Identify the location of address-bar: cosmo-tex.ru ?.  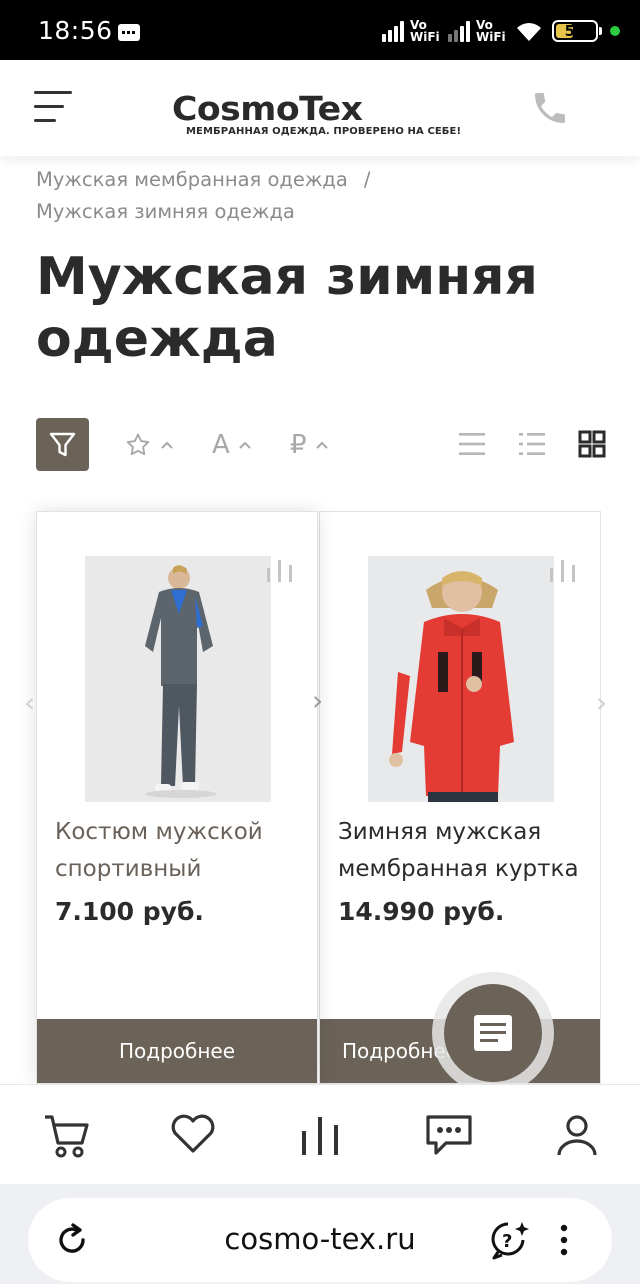
(320, 1240).